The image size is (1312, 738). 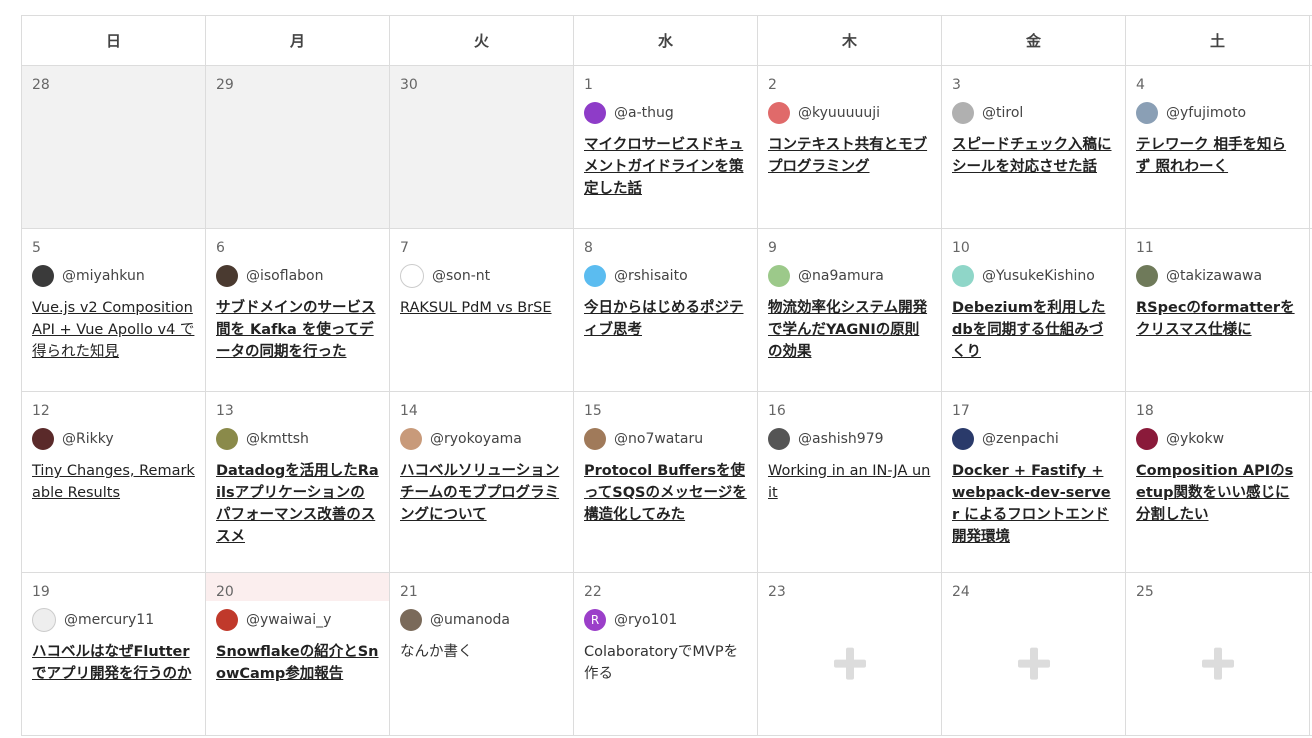 I want to click on article-title: Composition APIのsetup関数をいい感じに分割したい, so click(x=1217, y=493).